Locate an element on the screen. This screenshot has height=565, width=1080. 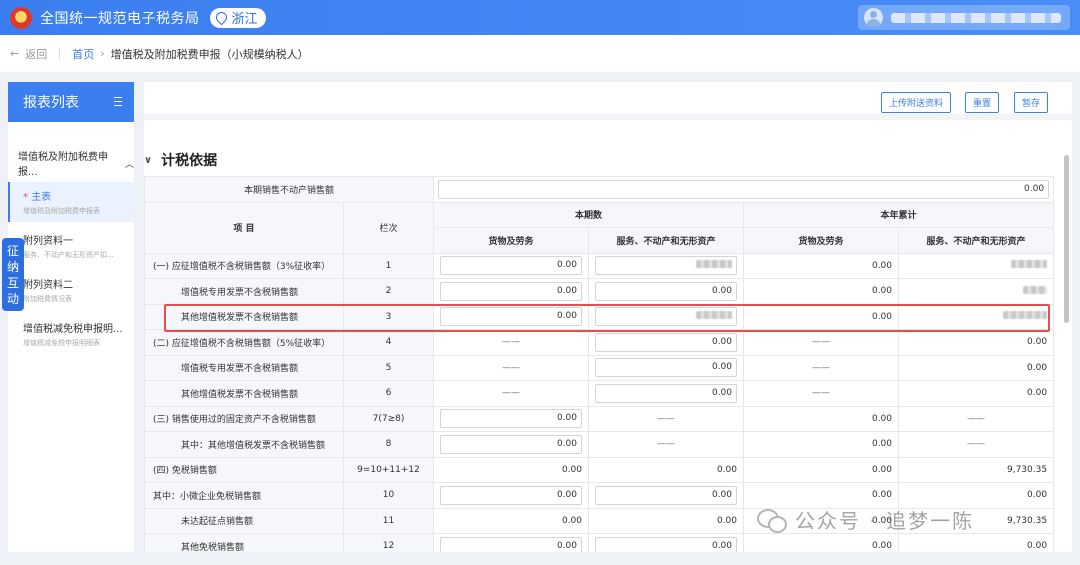
row-label: 其他增值税发票不含税销售额 is located at coordinates (244, 316).